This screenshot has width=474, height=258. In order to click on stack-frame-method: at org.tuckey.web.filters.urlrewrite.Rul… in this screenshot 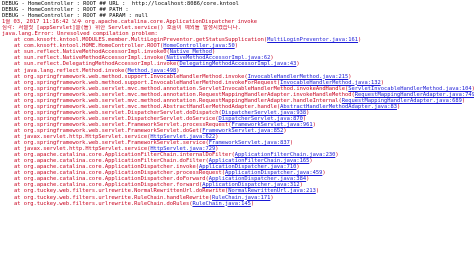, I will do `click(103, 203)`.